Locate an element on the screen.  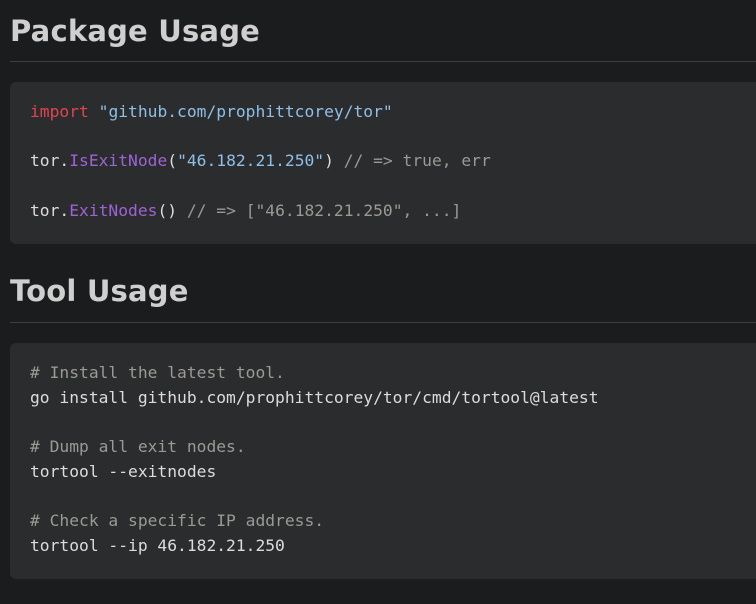
code-line: # Install the latest tool. is located at coordinates (393, 373).